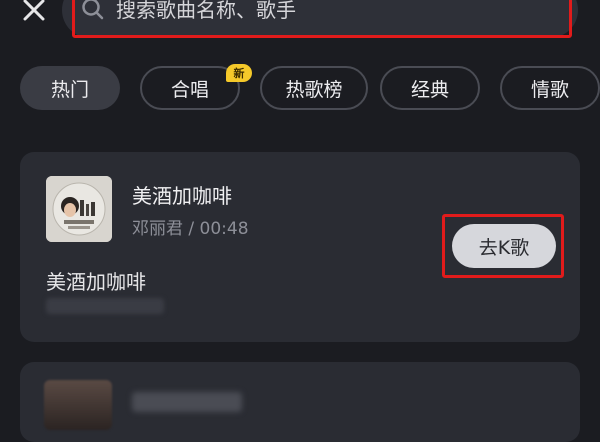  Describe the element at coordinates (96, 282) in the screenshot. I see `song-lyric: 美酒加咖啡` at that location.